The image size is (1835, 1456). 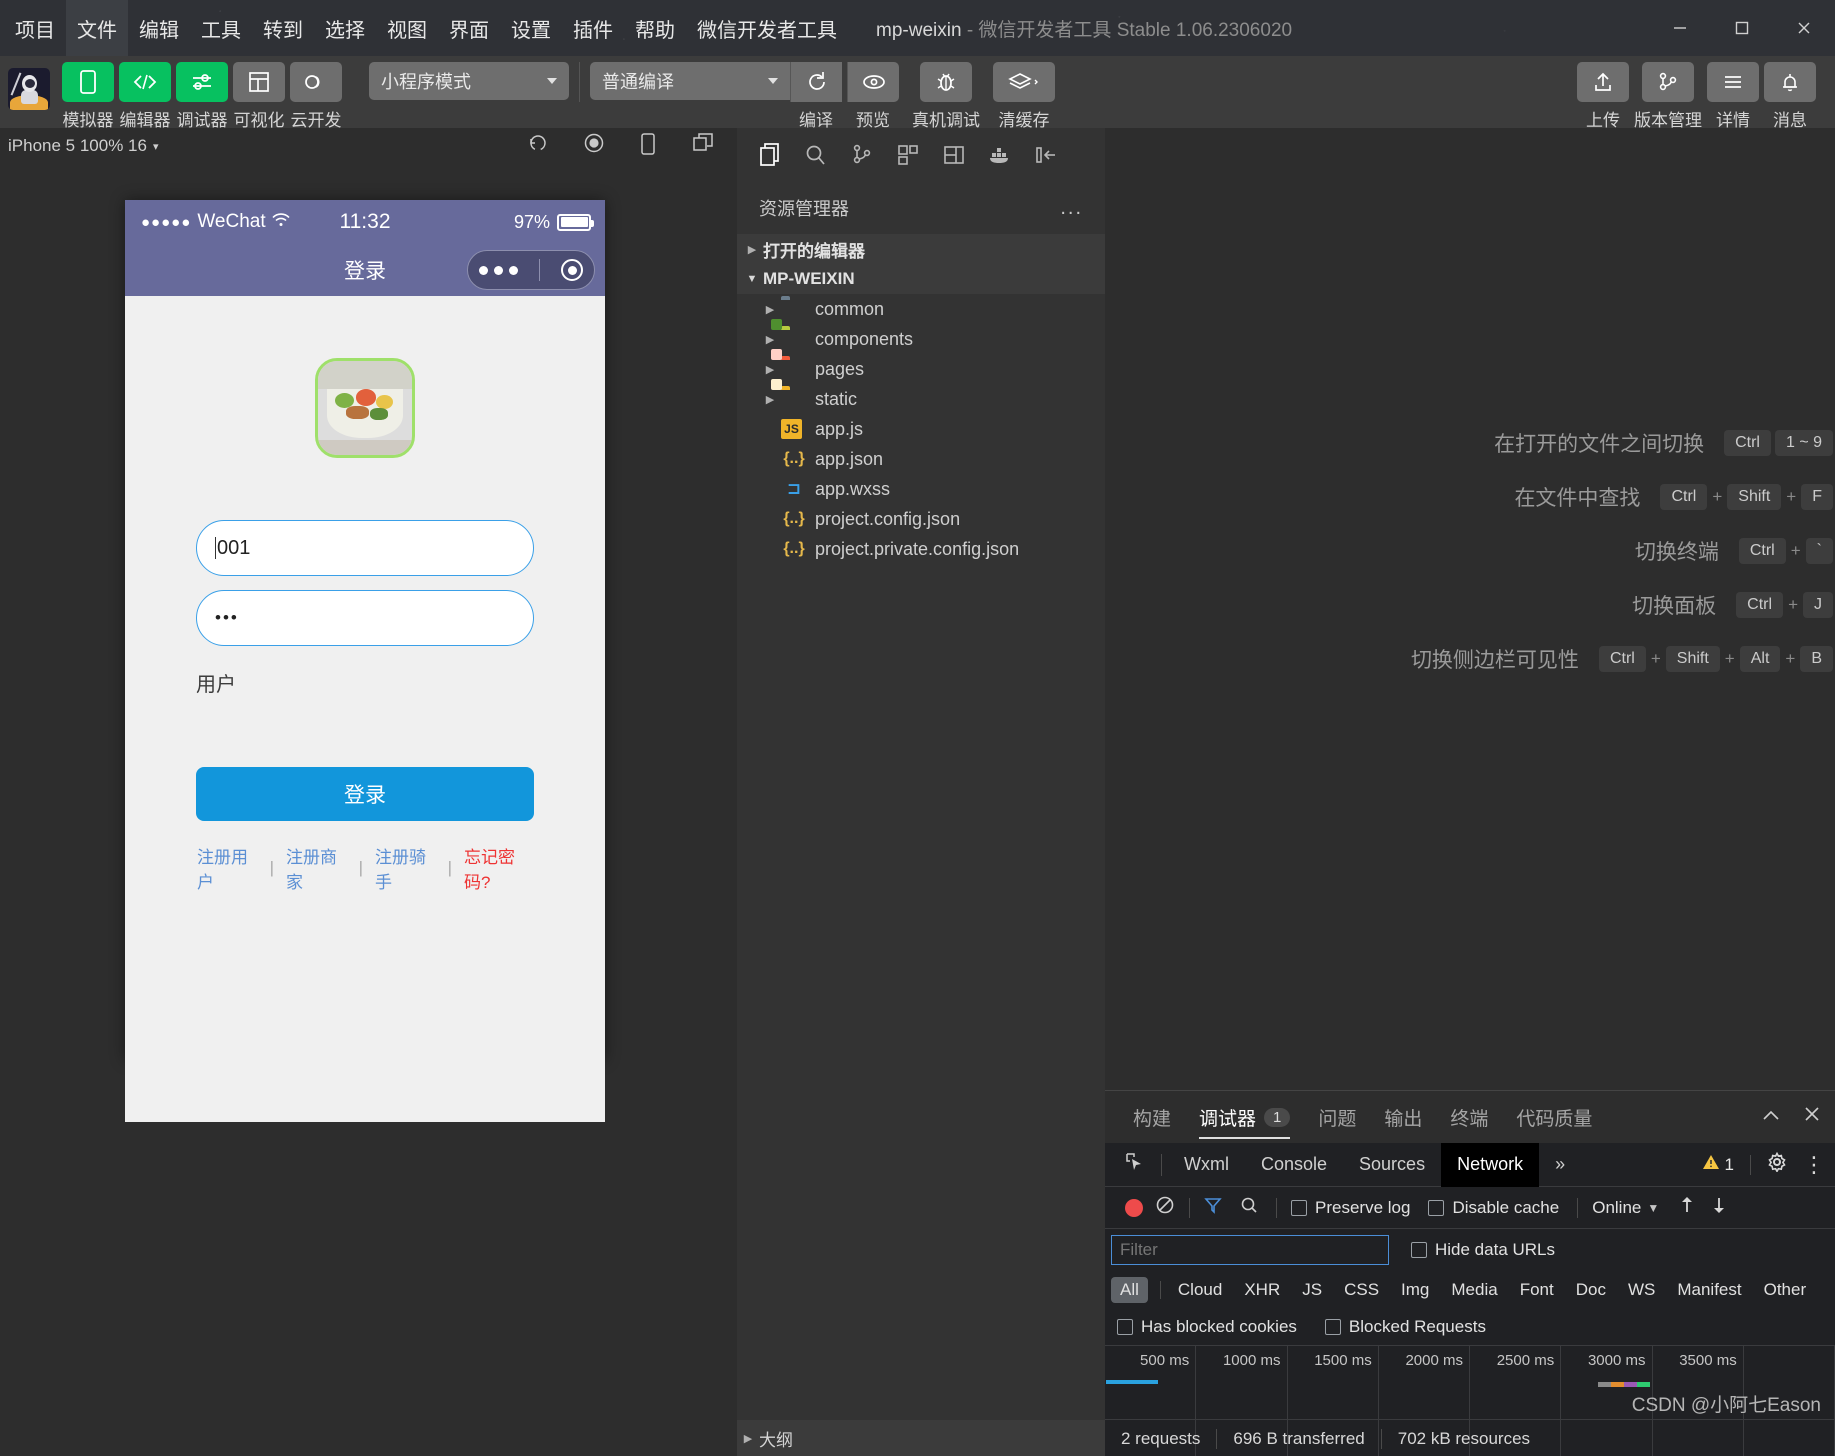 I want to click on chevron-up-icon, so click(x=1771, y=1117).